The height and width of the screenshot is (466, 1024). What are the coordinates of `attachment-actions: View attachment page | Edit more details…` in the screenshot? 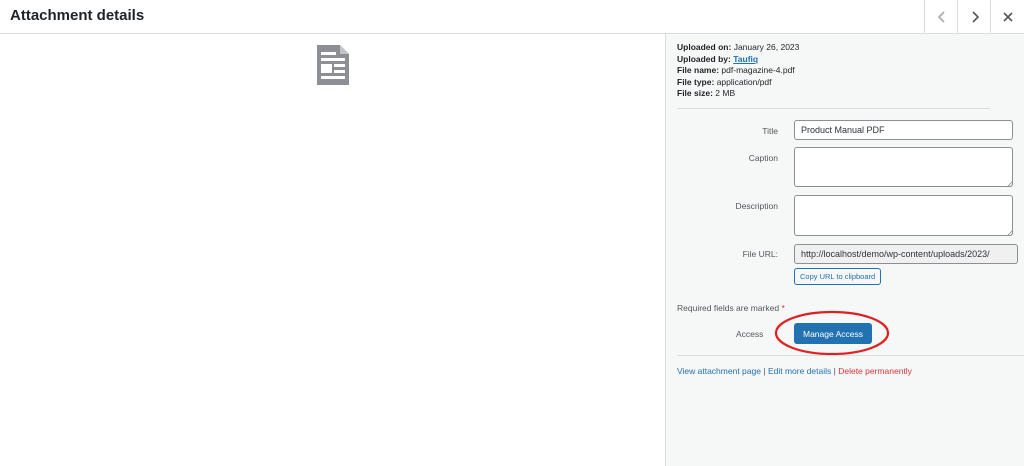 It's located at (794, 371).